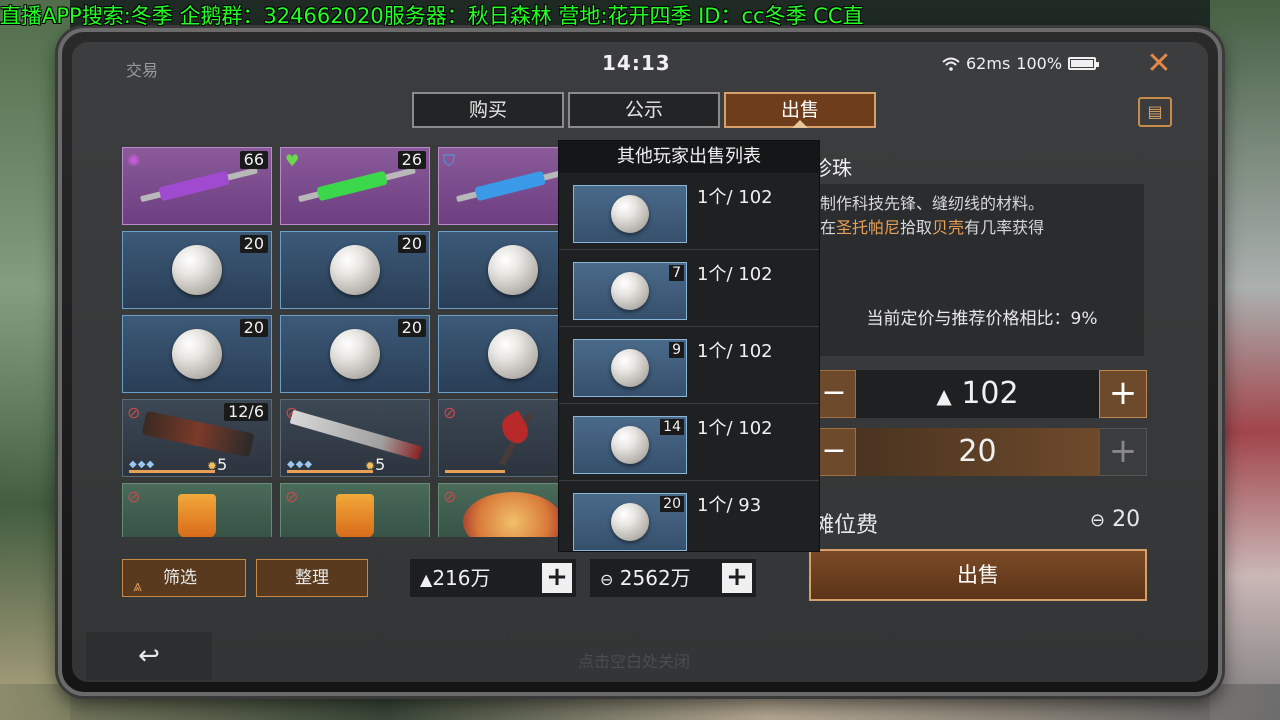 The image size is (1280, 720). I want to click on rarity-icon: ◆◆◆, so click(300, 464).